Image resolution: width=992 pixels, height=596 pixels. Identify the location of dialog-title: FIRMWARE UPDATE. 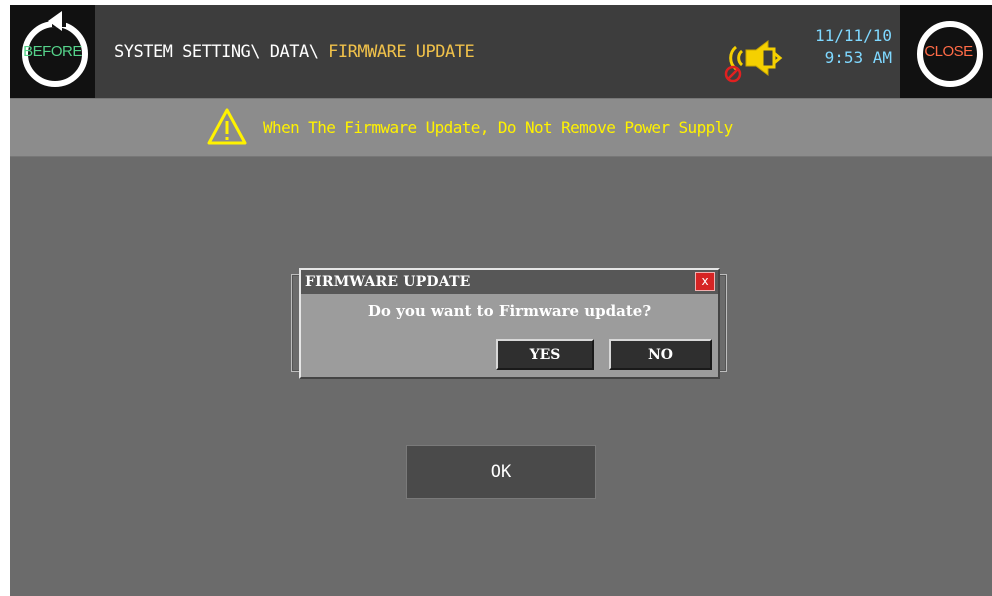
(388, 282).